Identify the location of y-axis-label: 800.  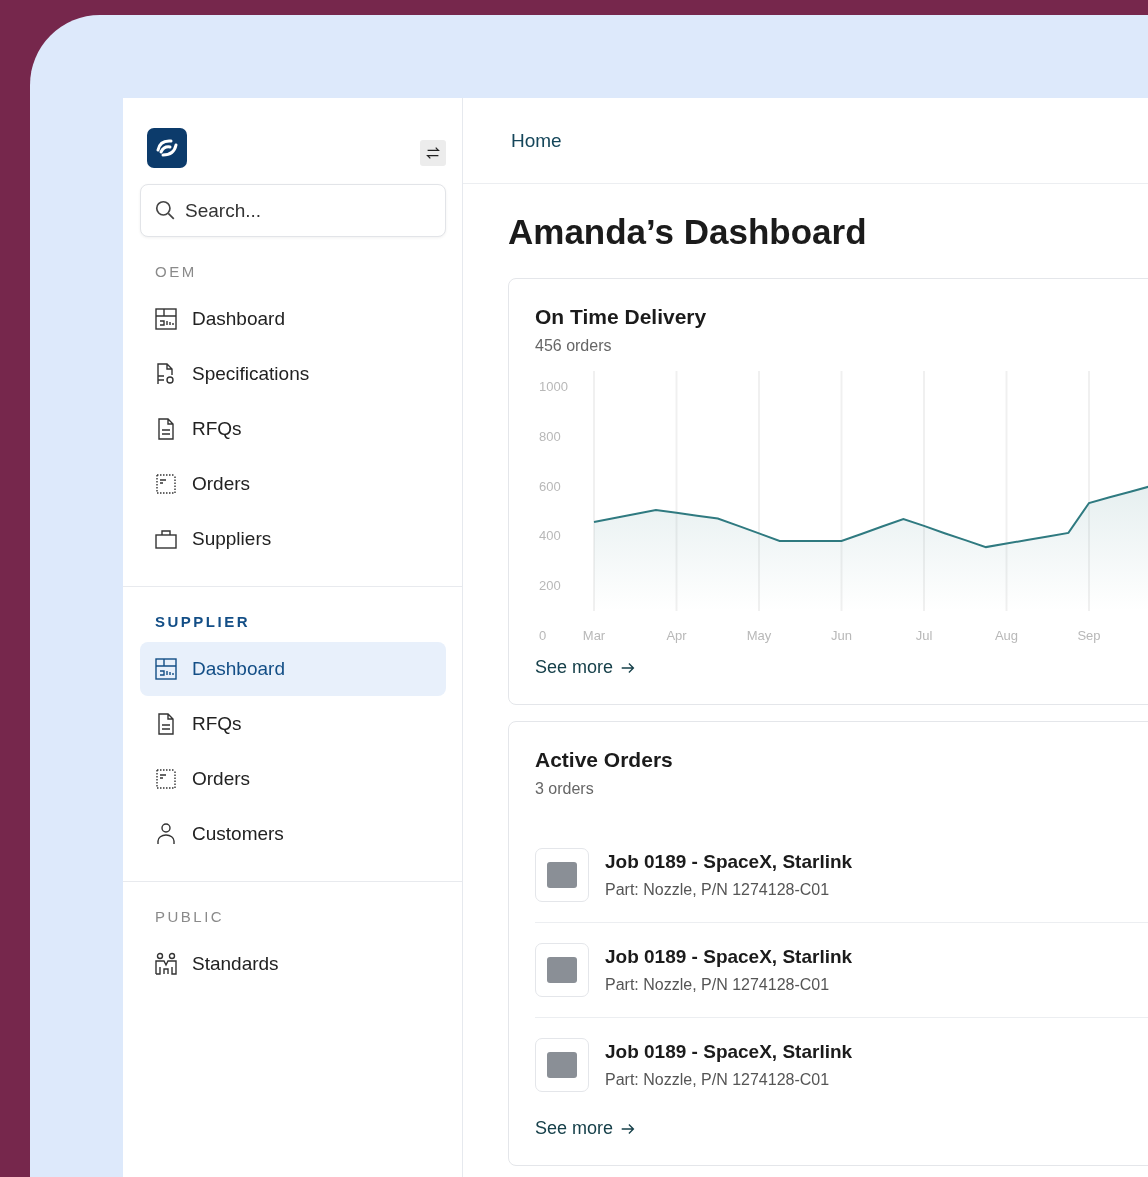
(550, 436).